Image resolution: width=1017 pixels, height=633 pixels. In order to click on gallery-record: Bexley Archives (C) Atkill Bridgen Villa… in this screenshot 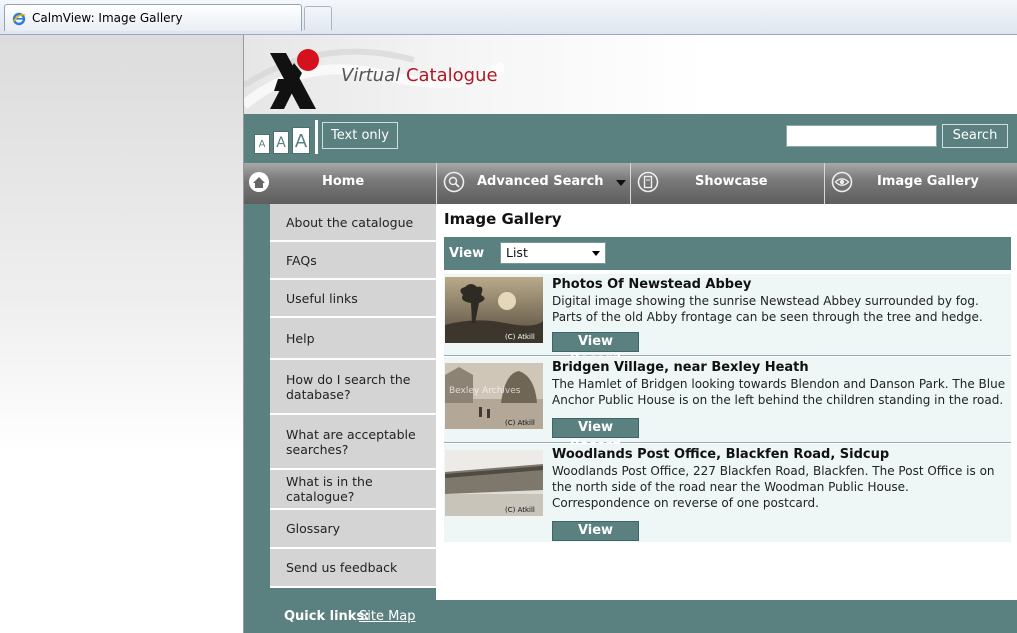, I will do `click(727, 405)`.